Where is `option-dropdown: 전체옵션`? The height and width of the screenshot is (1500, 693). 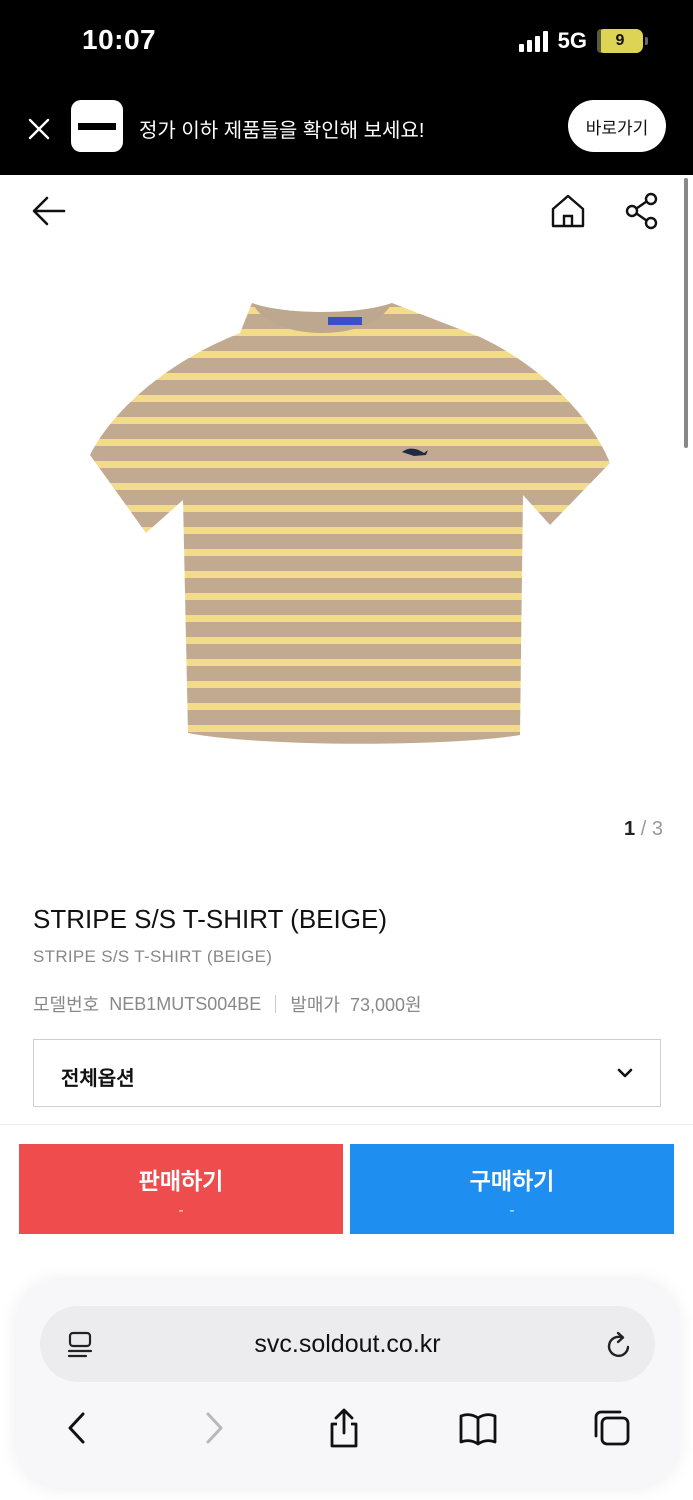 option-dropdown: 전체옵션 is located at coordinates (347, 1073).